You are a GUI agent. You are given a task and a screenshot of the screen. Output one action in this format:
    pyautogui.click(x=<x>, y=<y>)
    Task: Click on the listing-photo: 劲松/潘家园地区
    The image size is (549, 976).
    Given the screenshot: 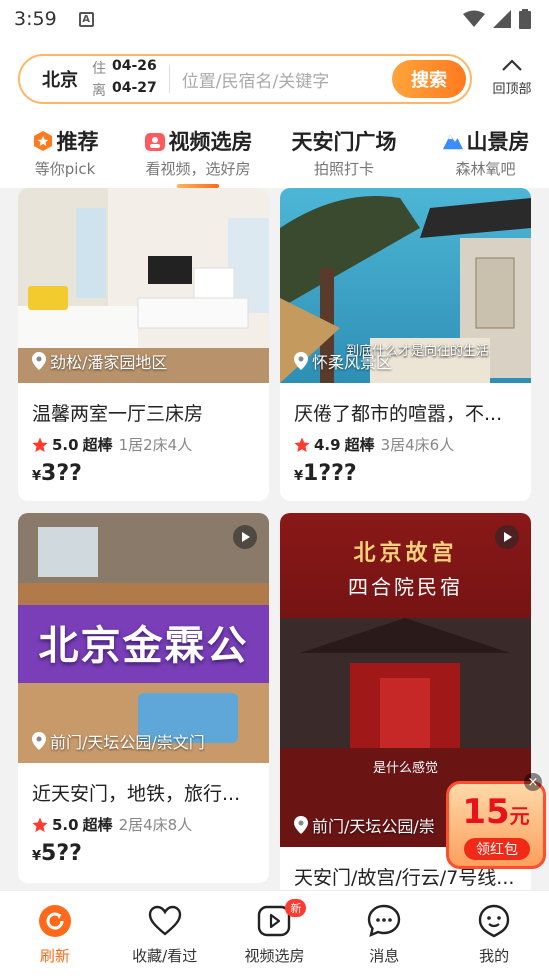 What is the action you would take?
    pyautogui.click(x=143, y=285)
    